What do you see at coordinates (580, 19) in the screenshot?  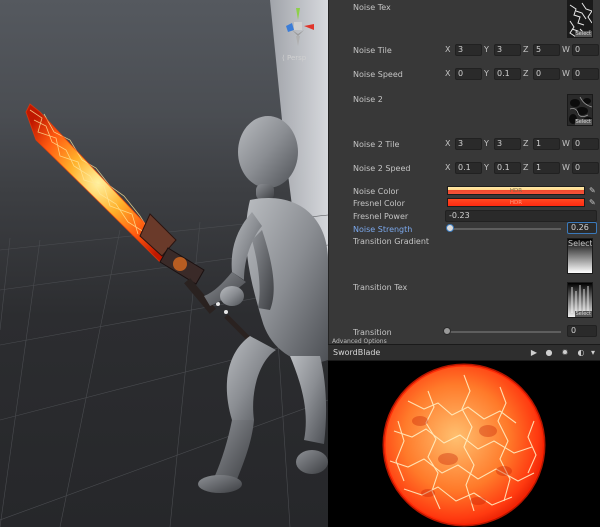 I see `noise-tex-slot: Select` at bounding box center [580, 19].